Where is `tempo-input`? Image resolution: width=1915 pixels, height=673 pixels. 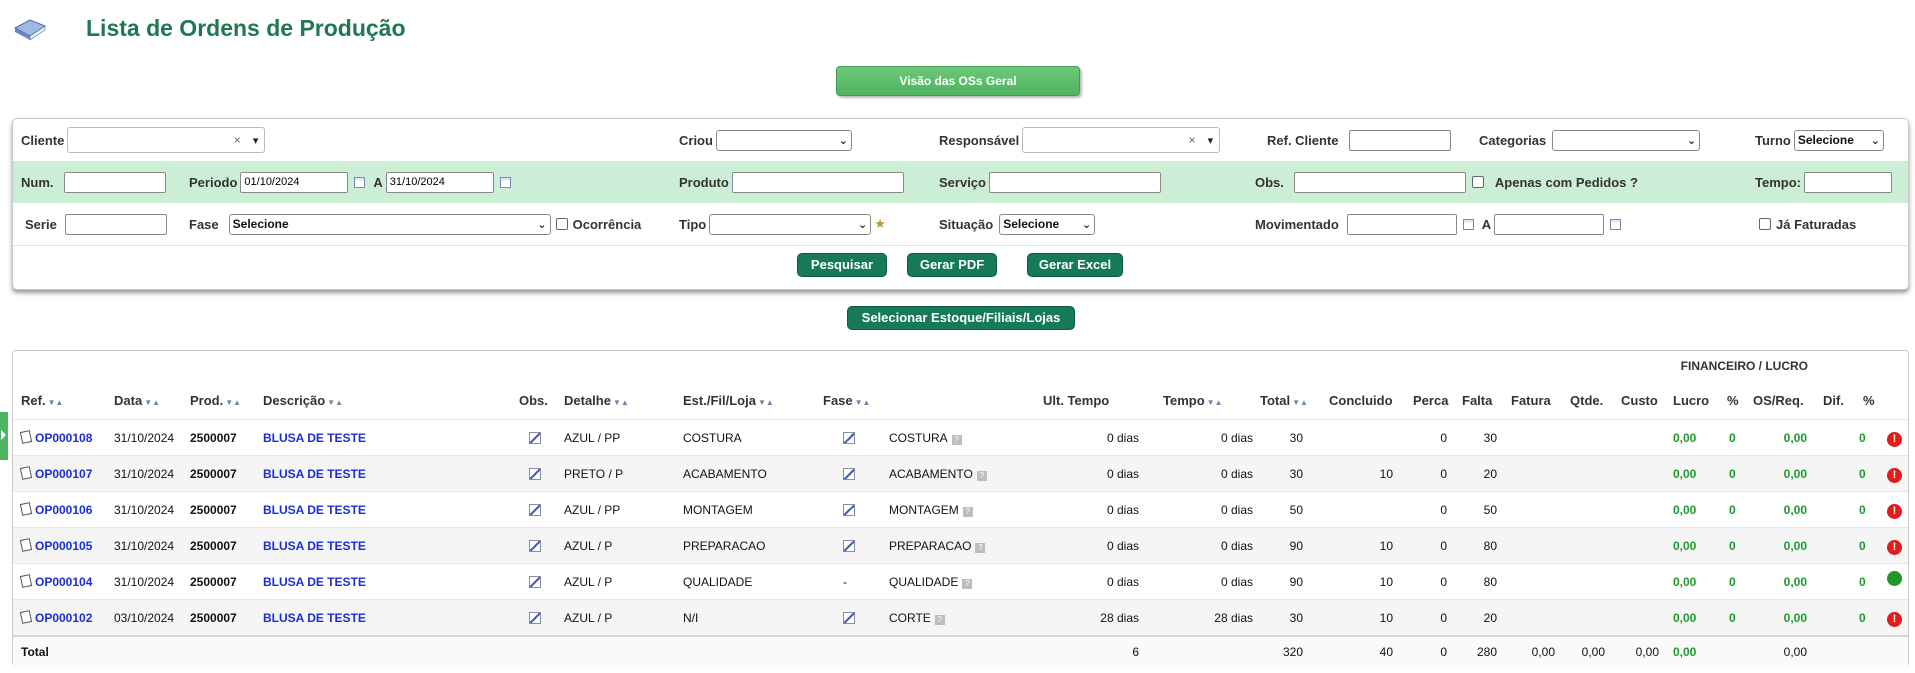
tempo-input is located at coordinates (1847, 182).